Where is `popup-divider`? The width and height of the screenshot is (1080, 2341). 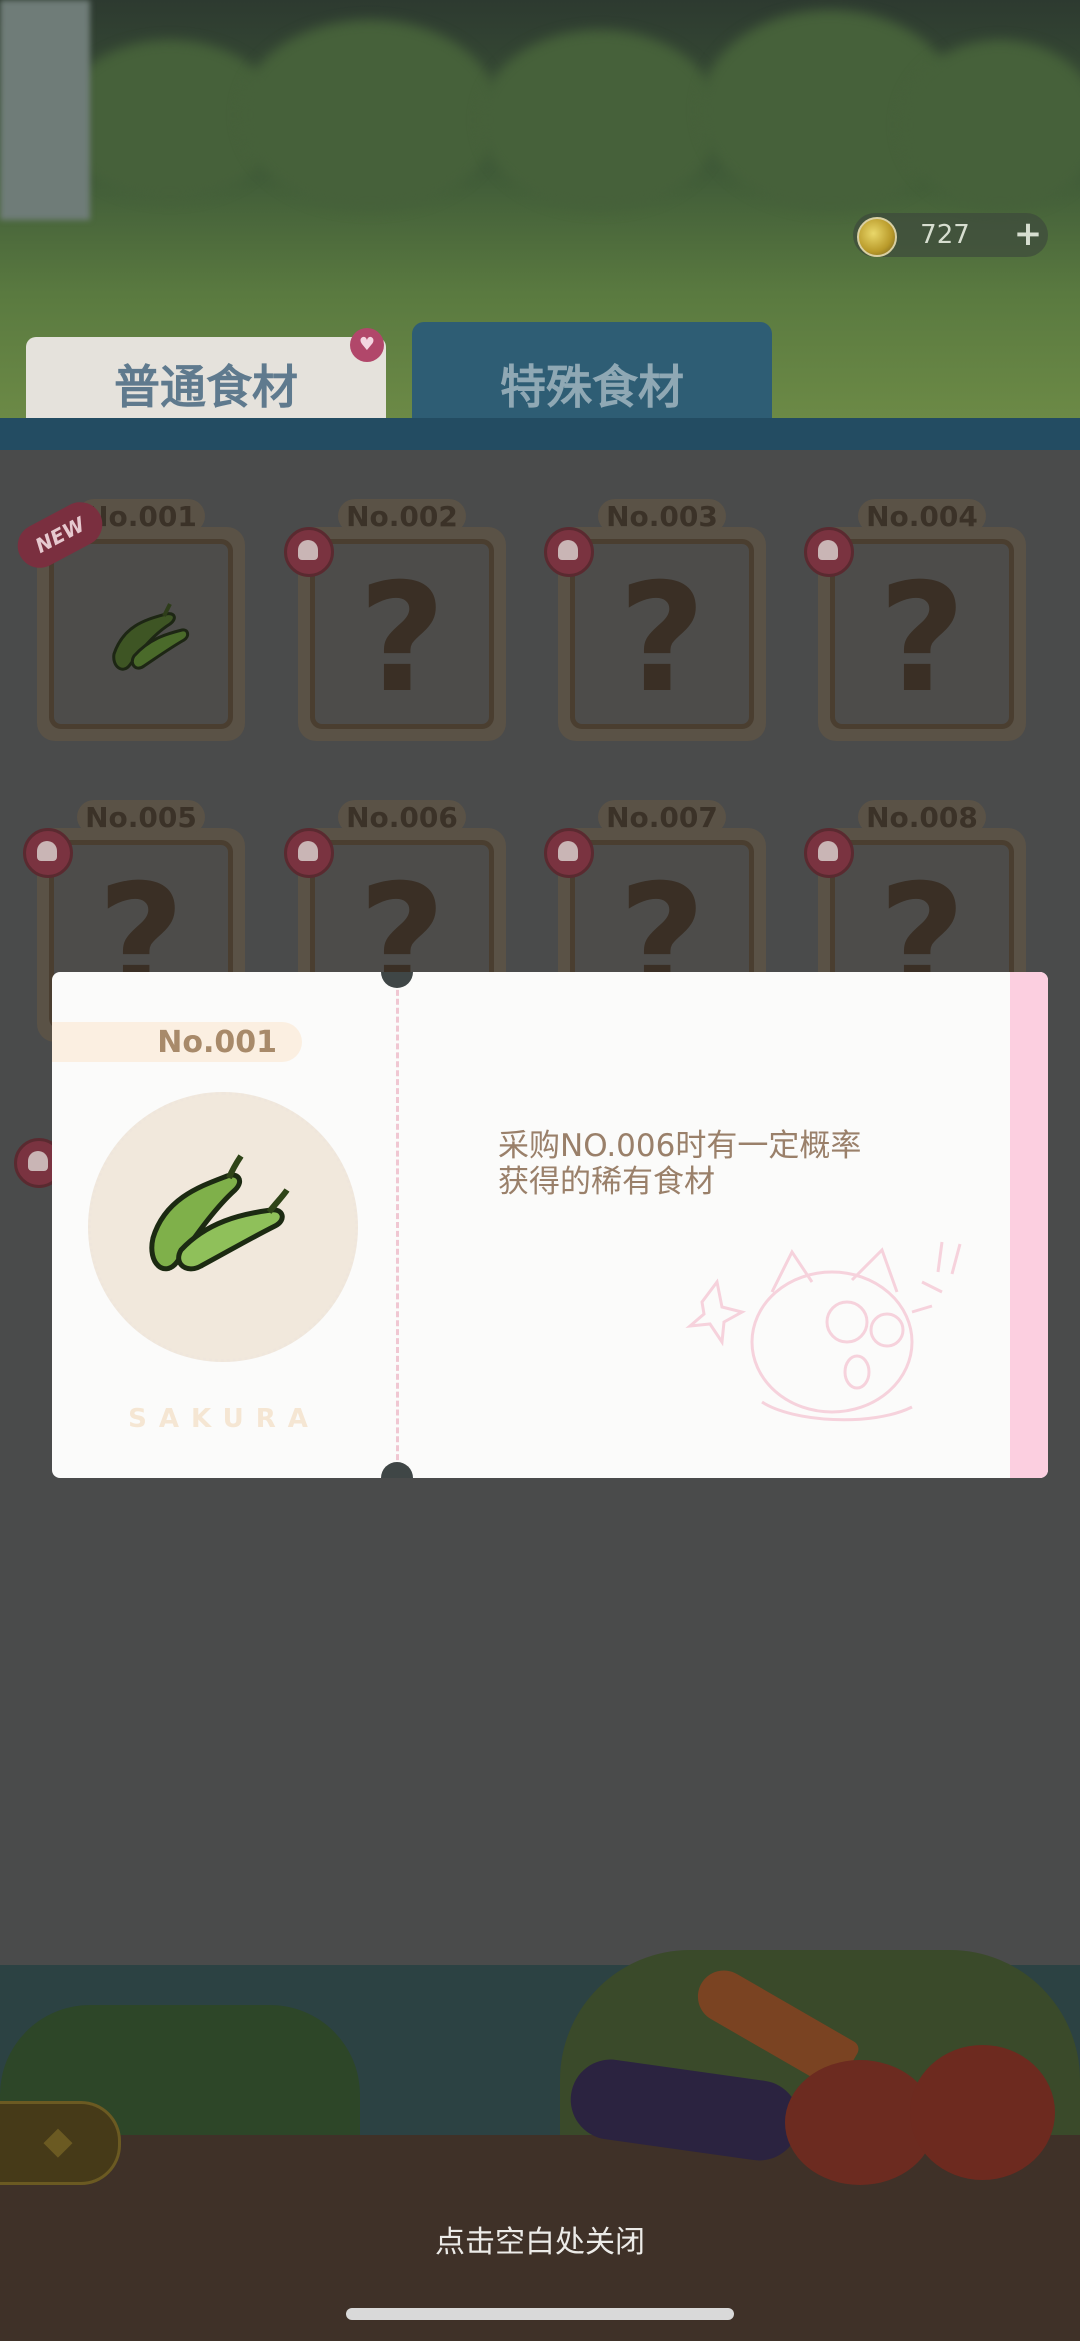
popup-divider is located at coordinates (397, 1225).